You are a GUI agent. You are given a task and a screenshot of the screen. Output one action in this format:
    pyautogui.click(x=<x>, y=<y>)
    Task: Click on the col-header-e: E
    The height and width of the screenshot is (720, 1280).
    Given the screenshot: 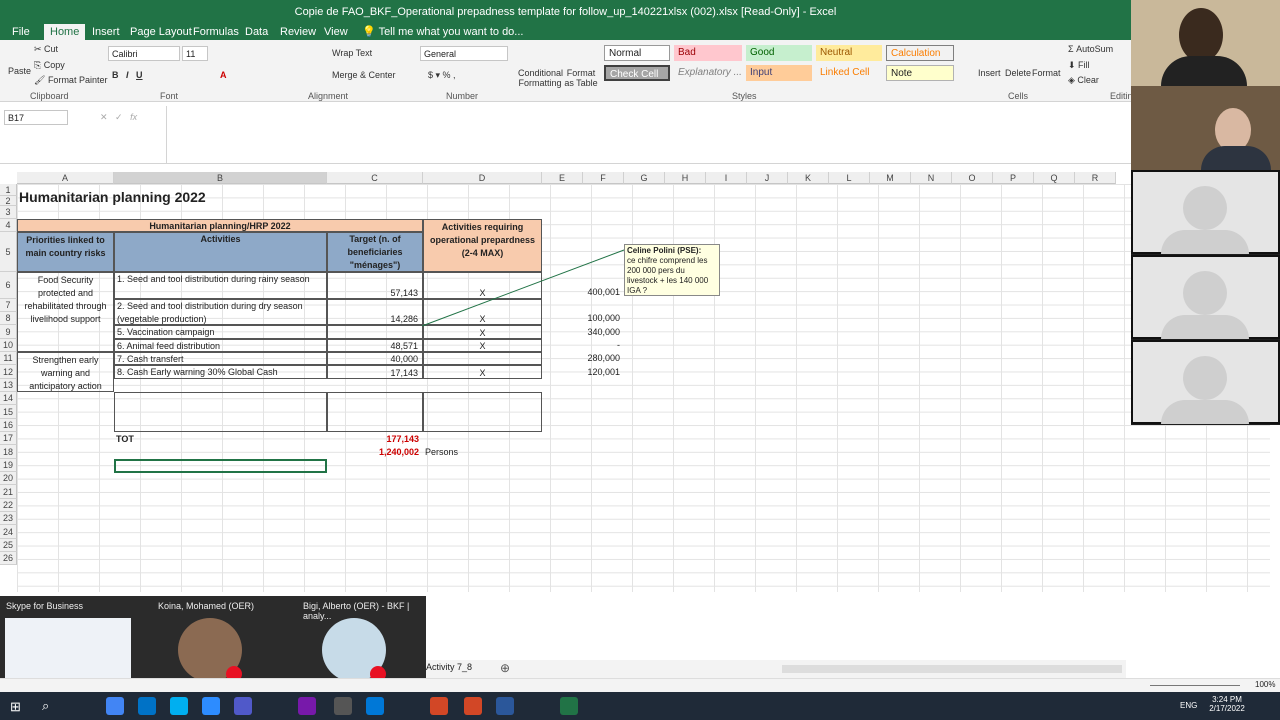 What is the action you would take?
    pyautogui.click(x=562, y=178)
    